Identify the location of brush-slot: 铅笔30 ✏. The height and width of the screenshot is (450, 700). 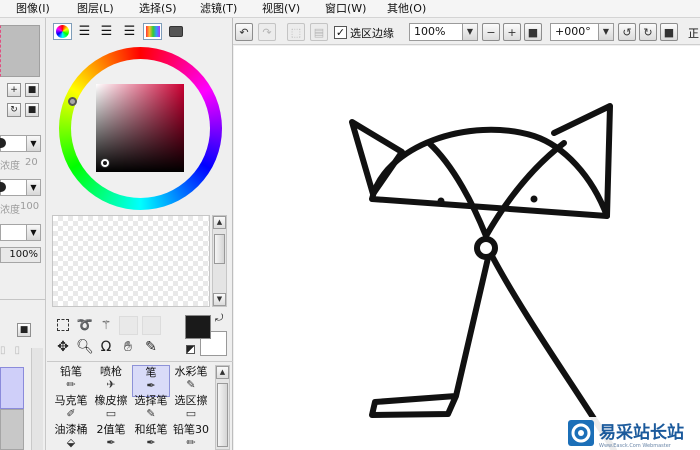
(191, 436).